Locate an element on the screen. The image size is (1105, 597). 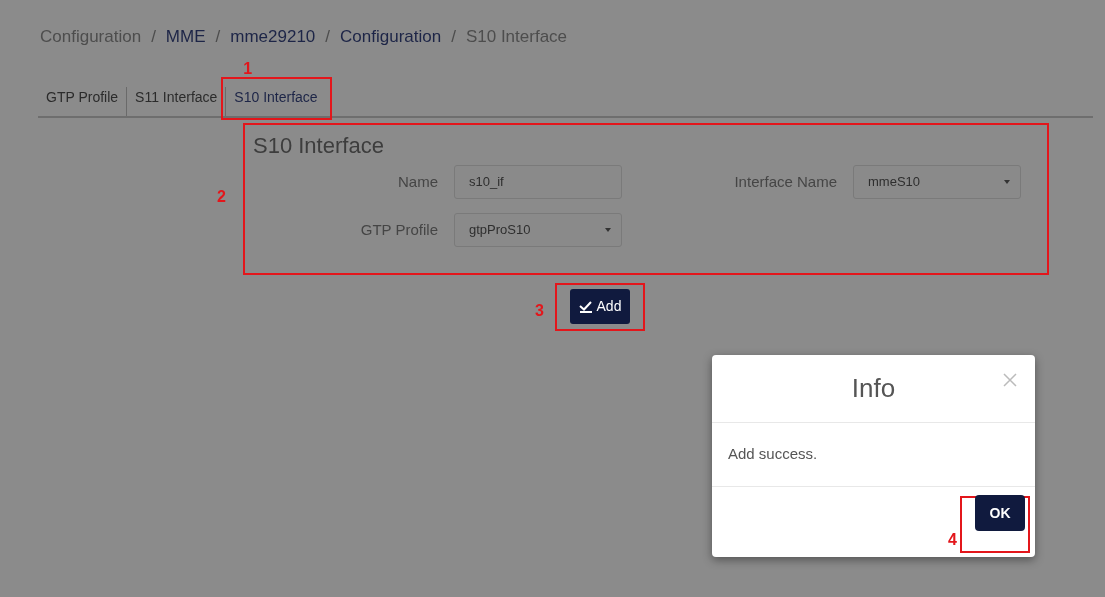
annotation-number: 2 is located at coordinates (221, 196).